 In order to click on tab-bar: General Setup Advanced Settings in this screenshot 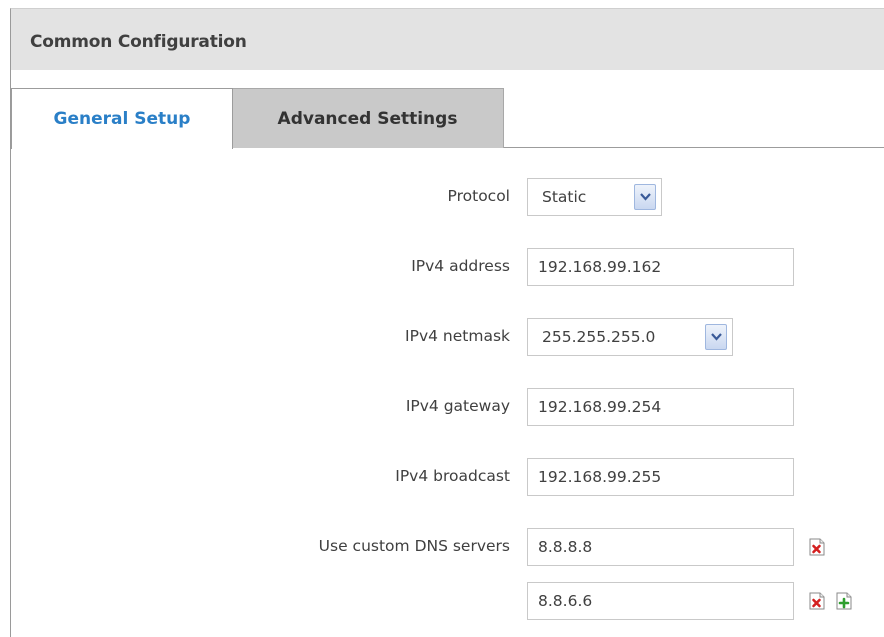, I will do `click(447, 118)`.